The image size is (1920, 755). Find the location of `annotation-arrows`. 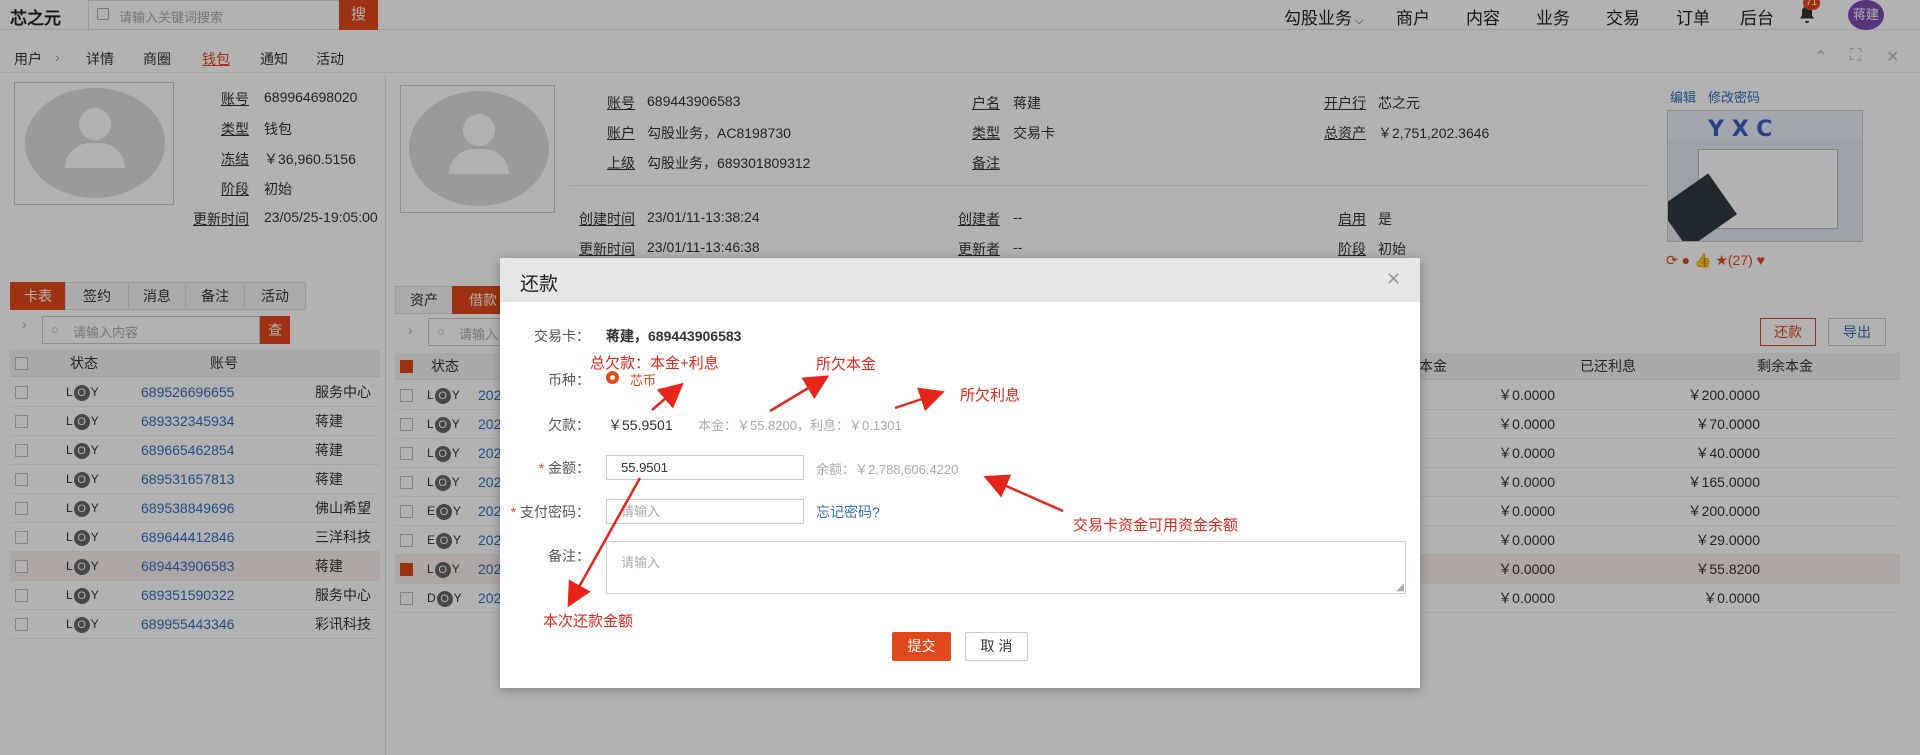

annotation-arrows is located at coordinates (815, 491).